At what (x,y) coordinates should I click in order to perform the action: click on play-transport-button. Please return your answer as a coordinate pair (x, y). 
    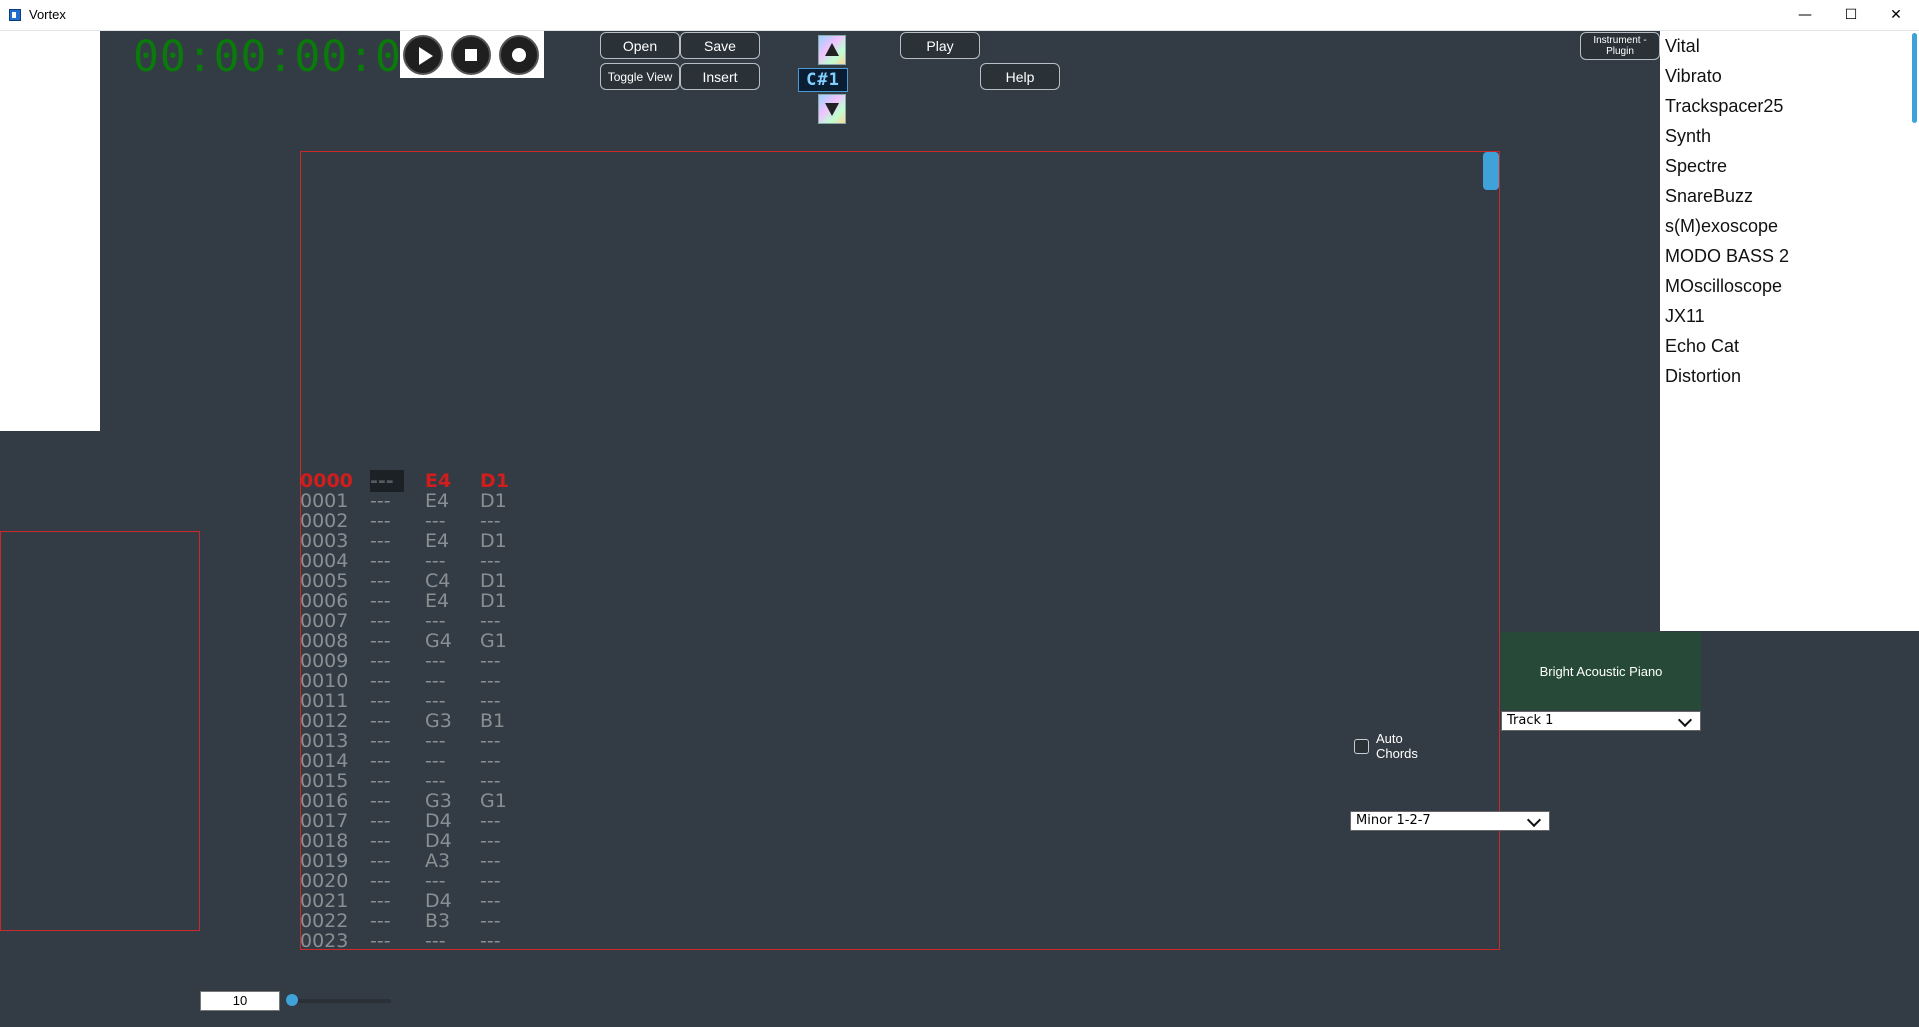
    Looking at the image, I should click on (423, 55).